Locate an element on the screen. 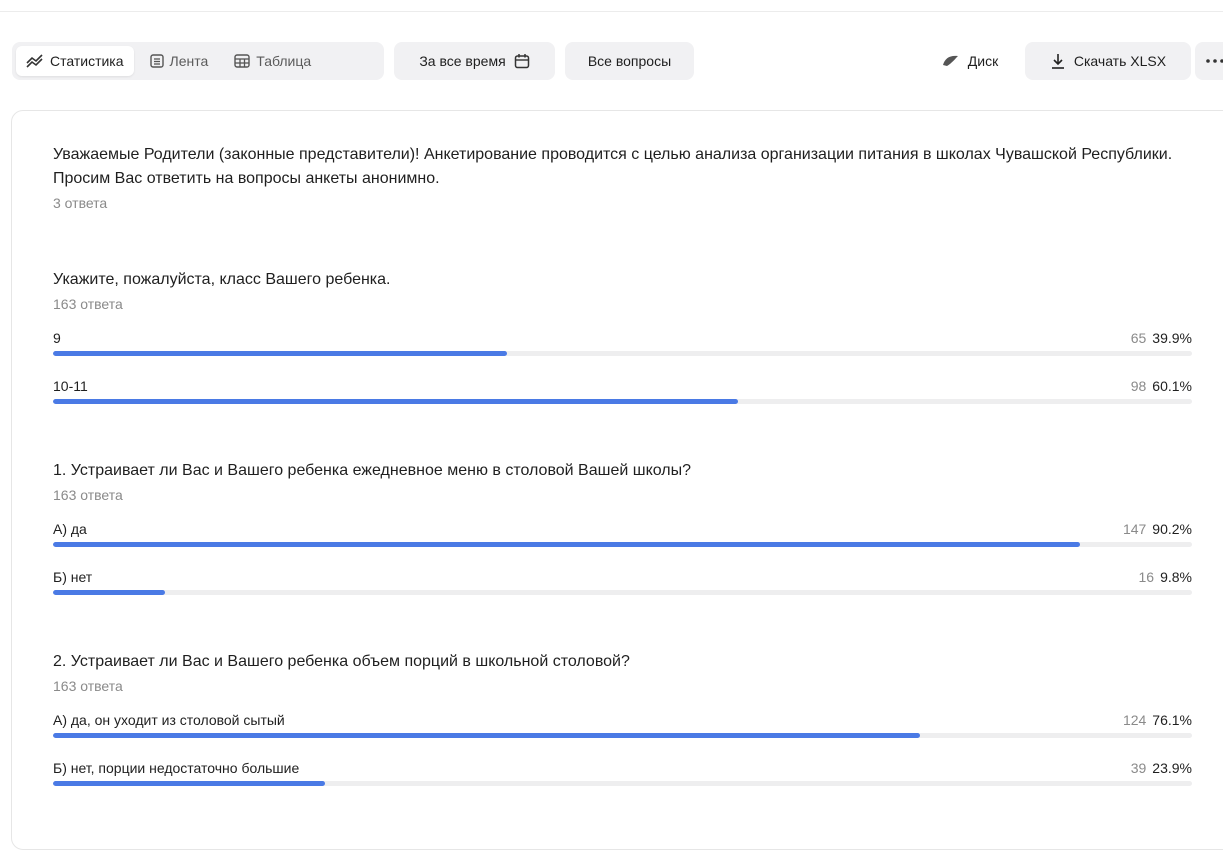 This screenshot has width=1223, height=850. chart-lines-icon is located at coordinates (35, 61).